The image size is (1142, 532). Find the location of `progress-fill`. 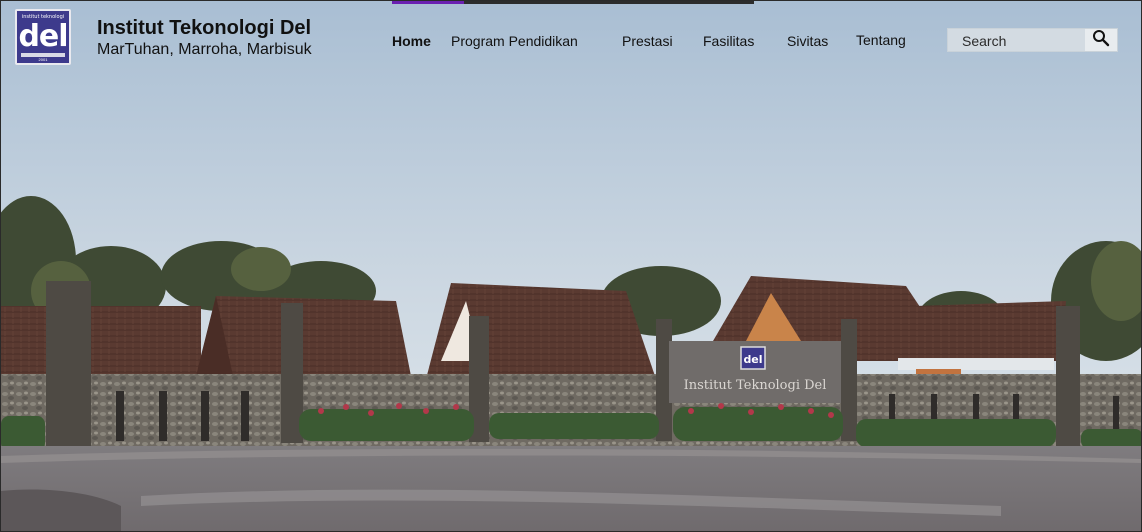

progress-fill is located at coordinates (428, 2).